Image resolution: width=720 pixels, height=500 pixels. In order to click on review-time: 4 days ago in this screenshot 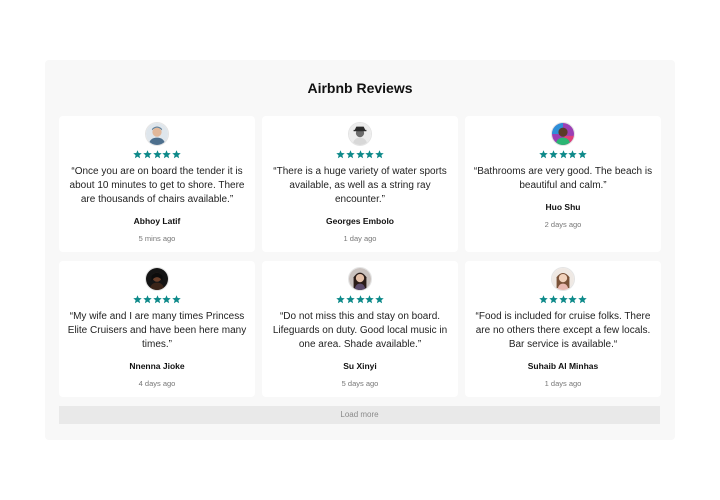, I will do `click(157, 383)`.